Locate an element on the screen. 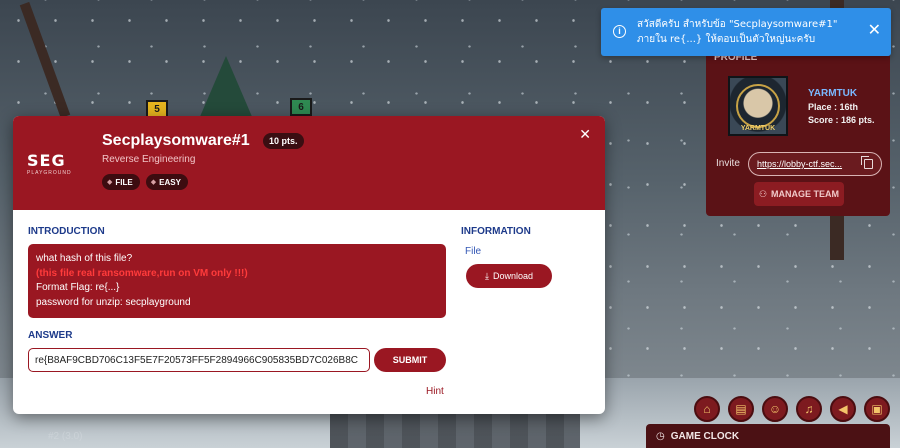  game-clock-label: GAME CLOCK is located at coordinates (705, 436).